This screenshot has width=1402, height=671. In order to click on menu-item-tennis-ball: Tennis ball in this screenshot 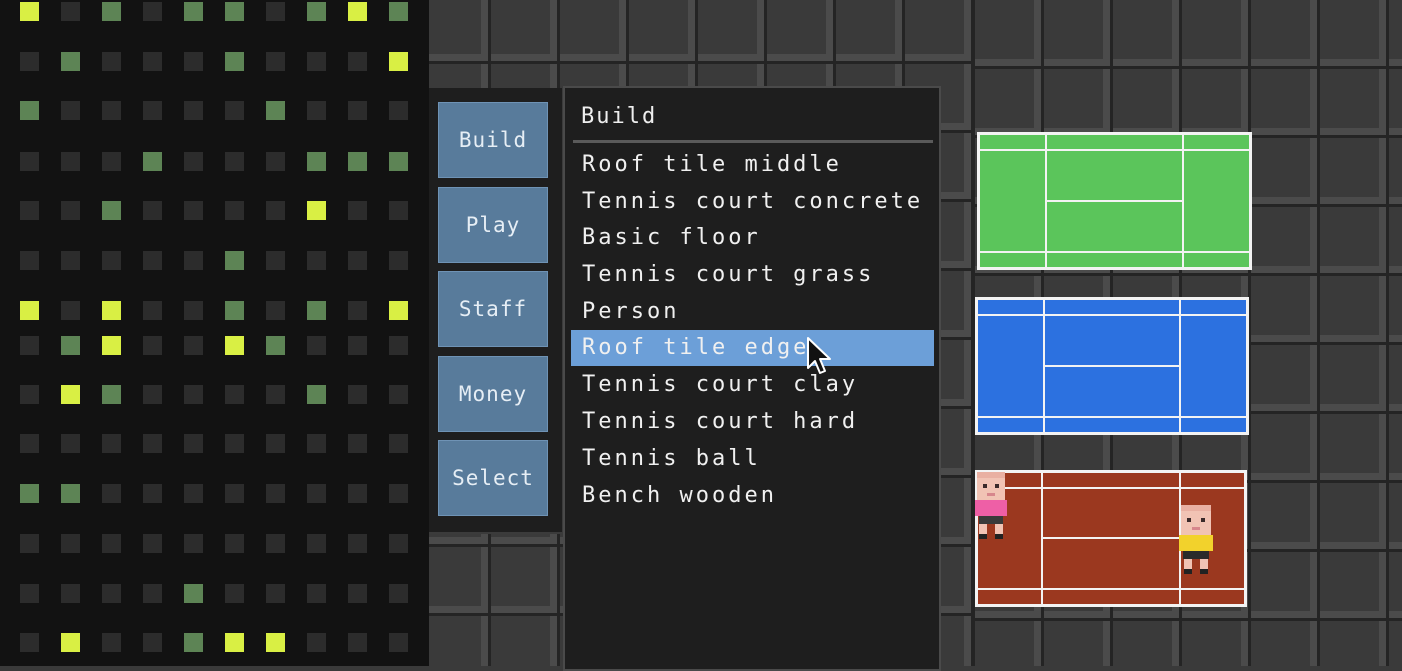, I will do `click(752, 459)`.